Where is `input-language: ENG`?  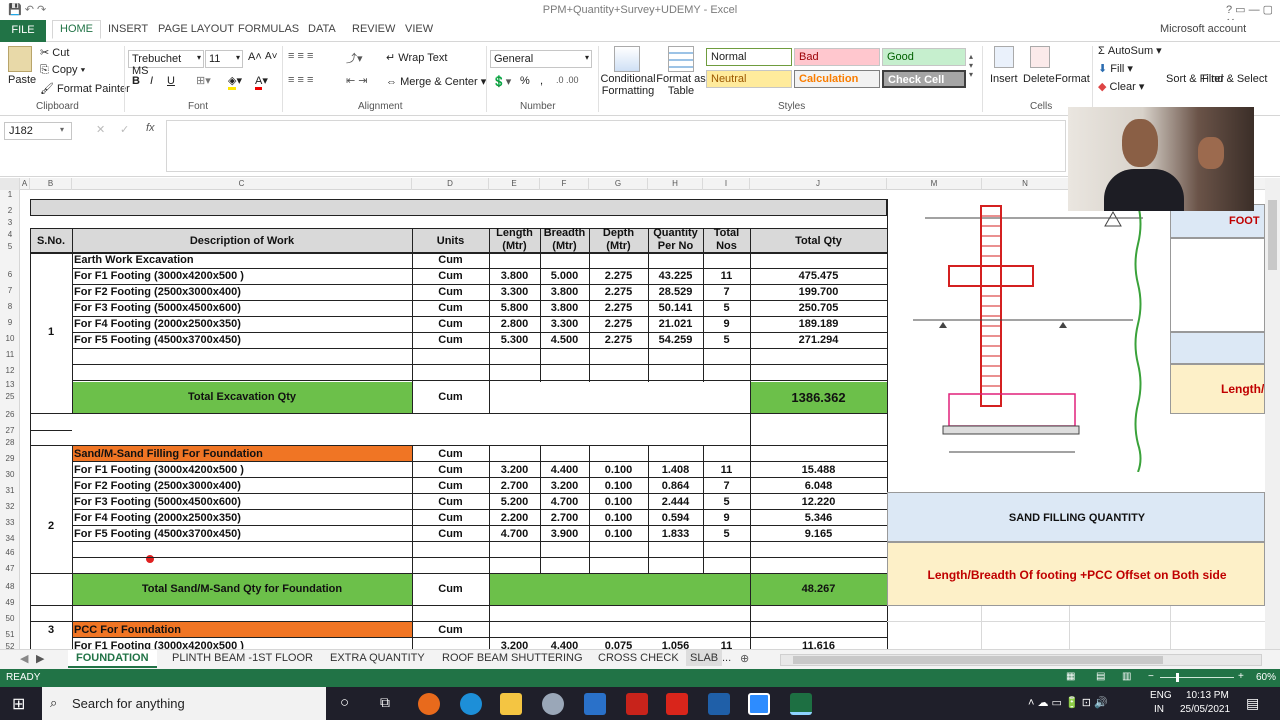 input-language: ENG is located at coordinates (1161, 695).